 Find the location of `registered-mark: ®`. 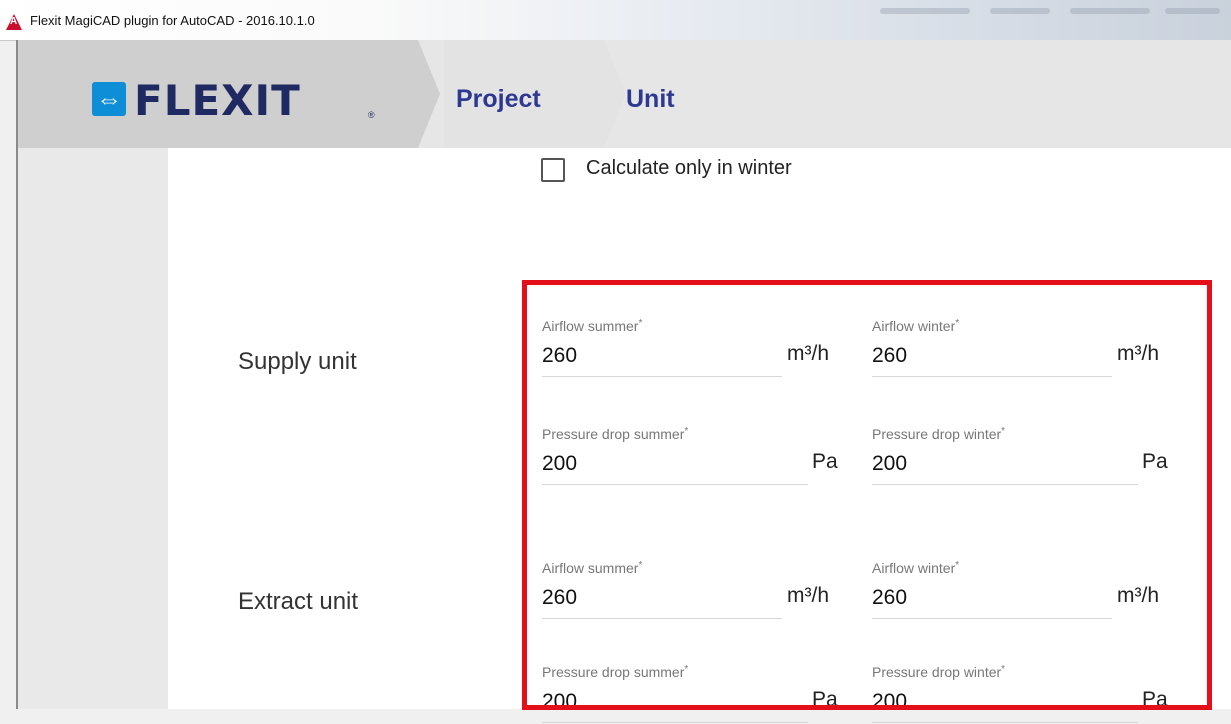

registered-mark: ® is located at coordinates (371, 115).